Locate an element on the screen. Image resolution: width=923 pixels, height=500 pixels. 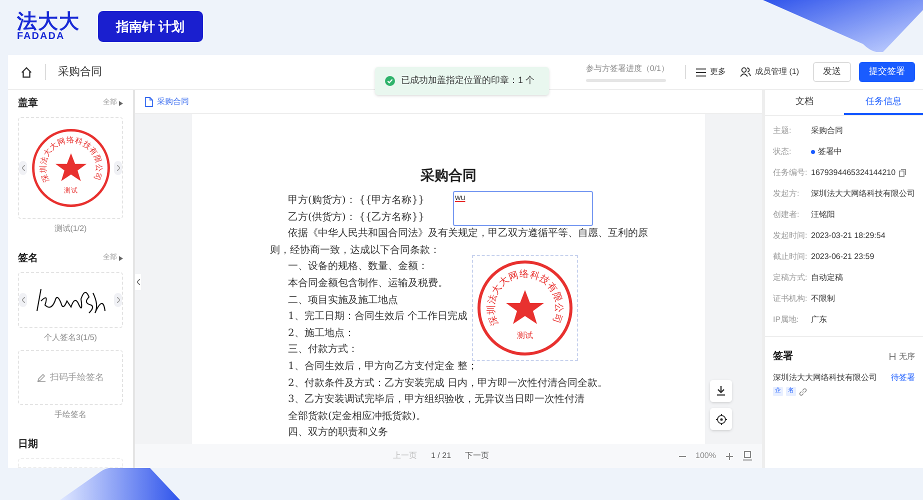
order-icon is located at coordinates (892, 356).